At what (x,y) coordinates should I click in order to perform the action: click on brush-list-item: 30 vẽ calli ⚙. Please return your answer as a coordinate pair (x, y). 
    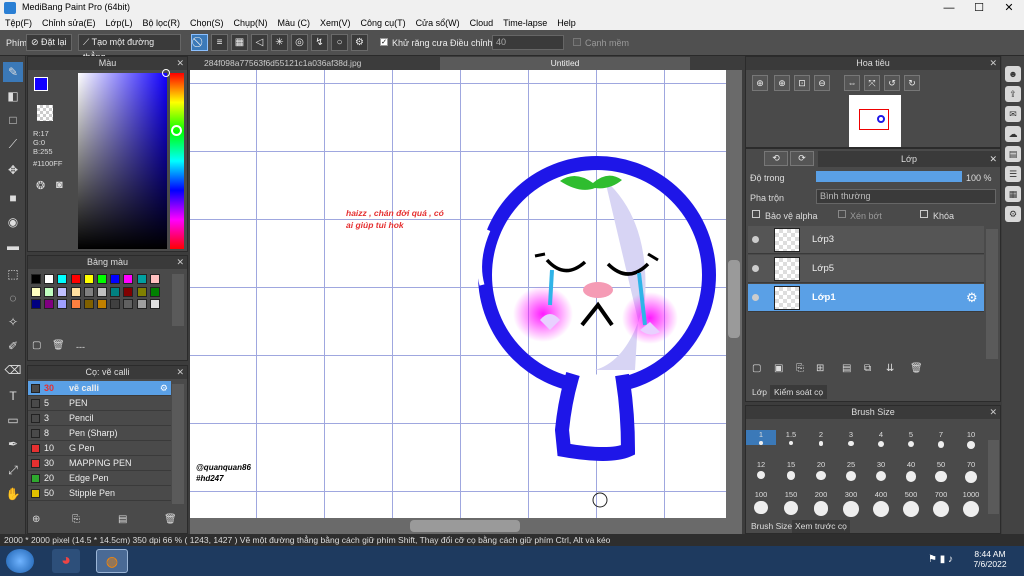
    Looking at the image, I should click on (99, 388).